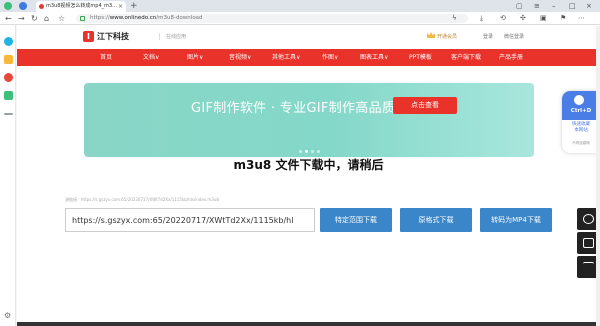 The image size is (600, 326). Describe the element at coordinates (588, 267) in the screenshot. I see `arrow-up-icon` at that location.